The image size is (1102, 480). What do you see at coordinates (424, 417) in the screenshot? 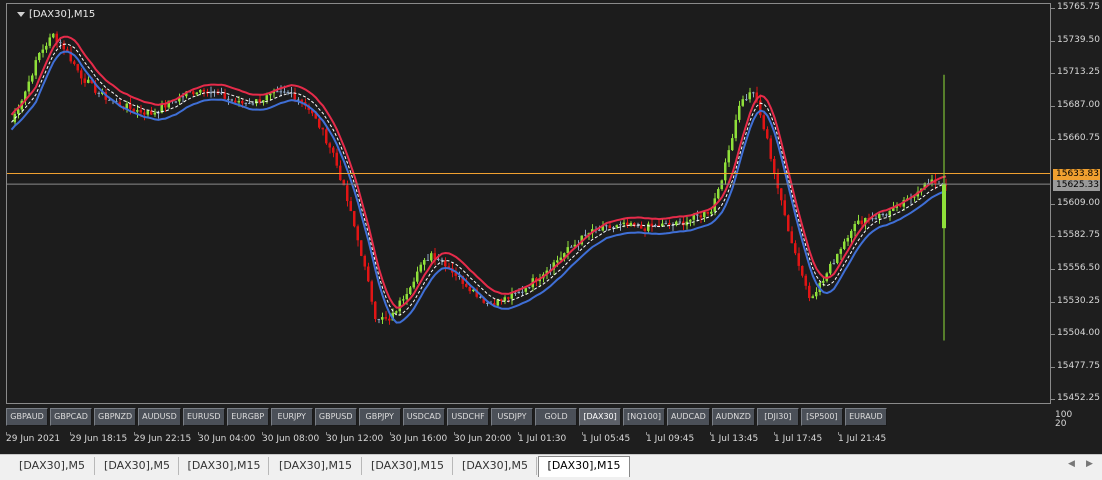
I see `symbol-button-usdcad: USDCAD` at bounding box center [424, 417].